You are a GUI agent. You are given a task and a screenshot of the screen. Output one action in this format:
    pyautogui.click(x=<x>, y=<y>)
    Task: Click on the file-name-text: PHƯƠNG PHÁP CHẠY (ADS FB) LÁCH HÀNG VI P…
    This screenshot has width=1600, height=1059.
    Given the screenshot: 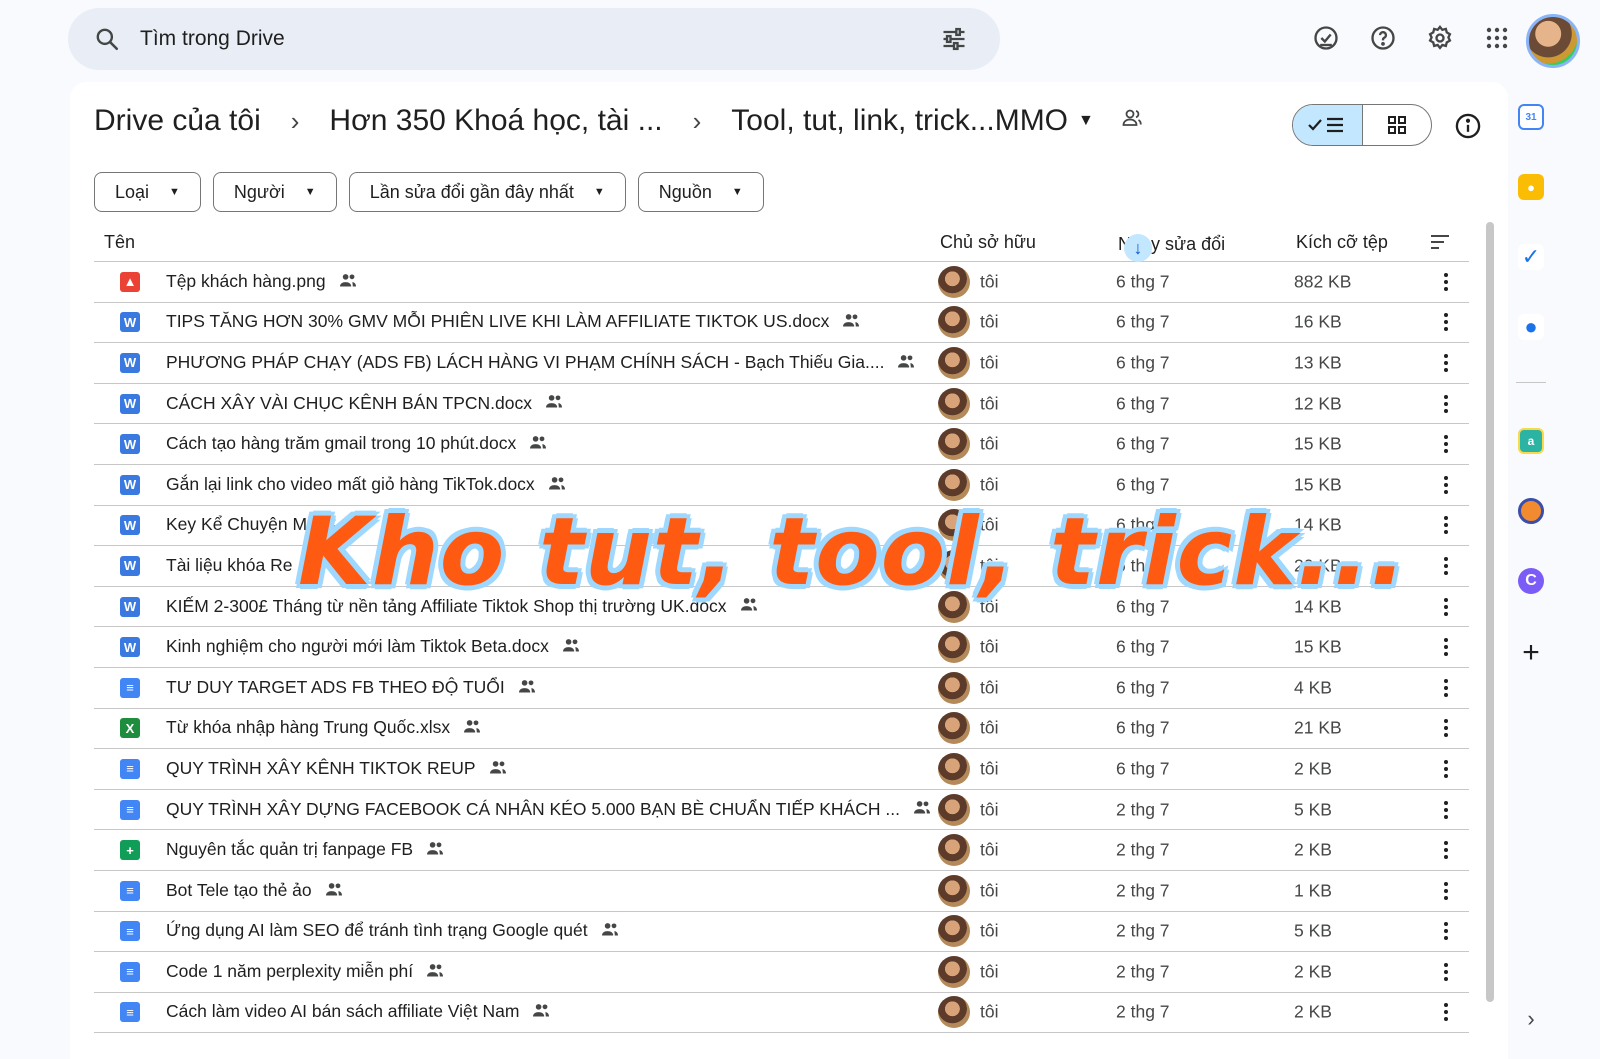 What is the action you would take?
    pyautogui.click(x=525, y=362)
    